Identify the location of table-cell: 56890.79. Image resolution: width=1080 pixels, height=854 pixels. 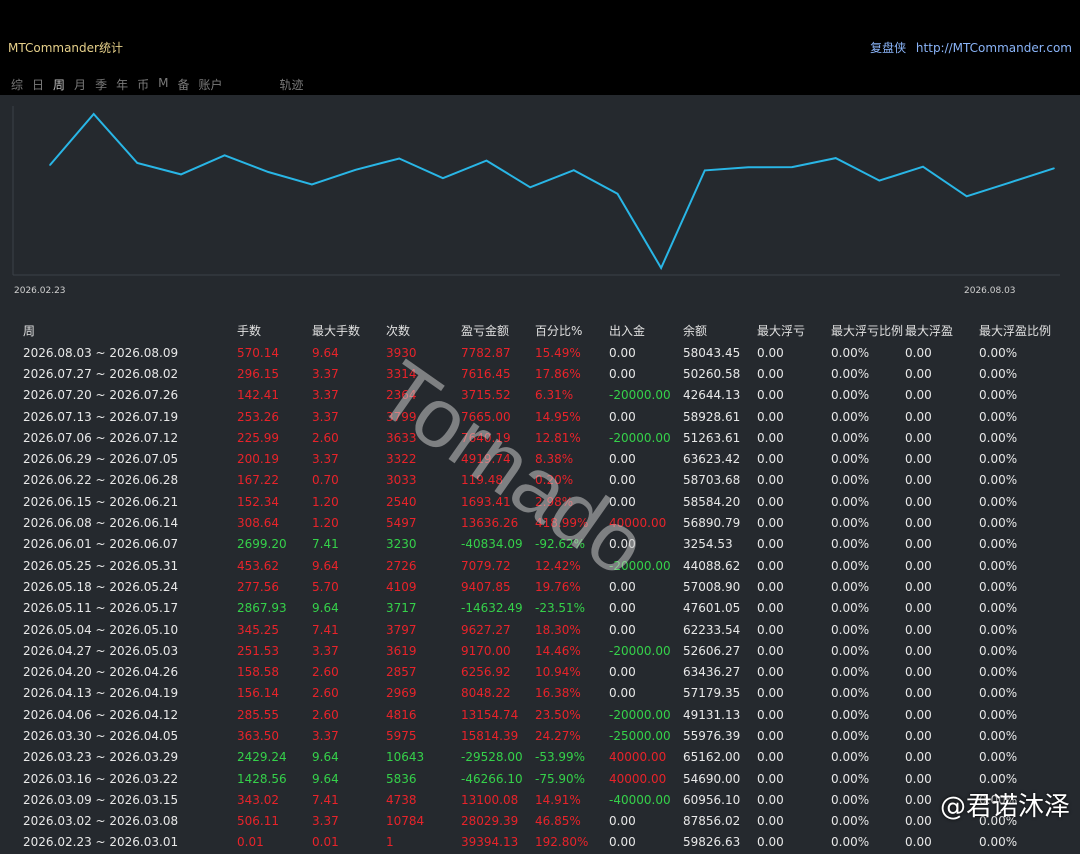
(712, 523).